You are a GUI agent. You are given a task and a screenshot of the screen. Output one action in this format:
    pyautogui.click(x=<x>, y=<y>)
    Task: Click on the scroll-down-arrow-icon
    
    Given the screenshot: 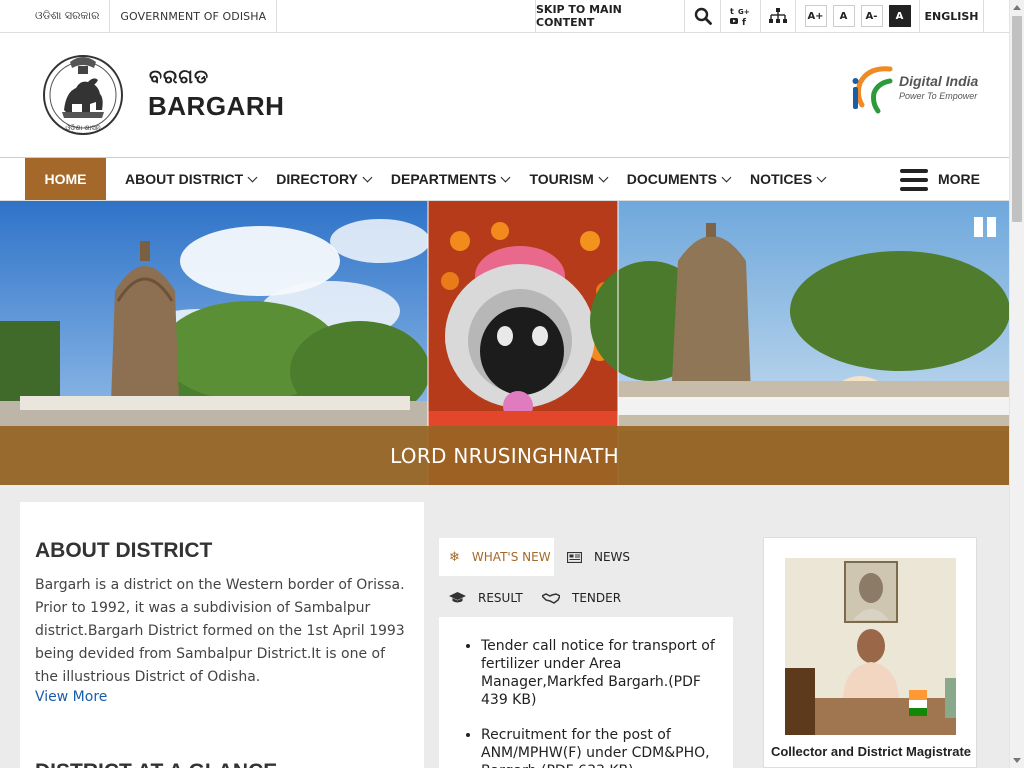 What is the action you would take?
    pyautogui.click(x=1017, y=760)
    